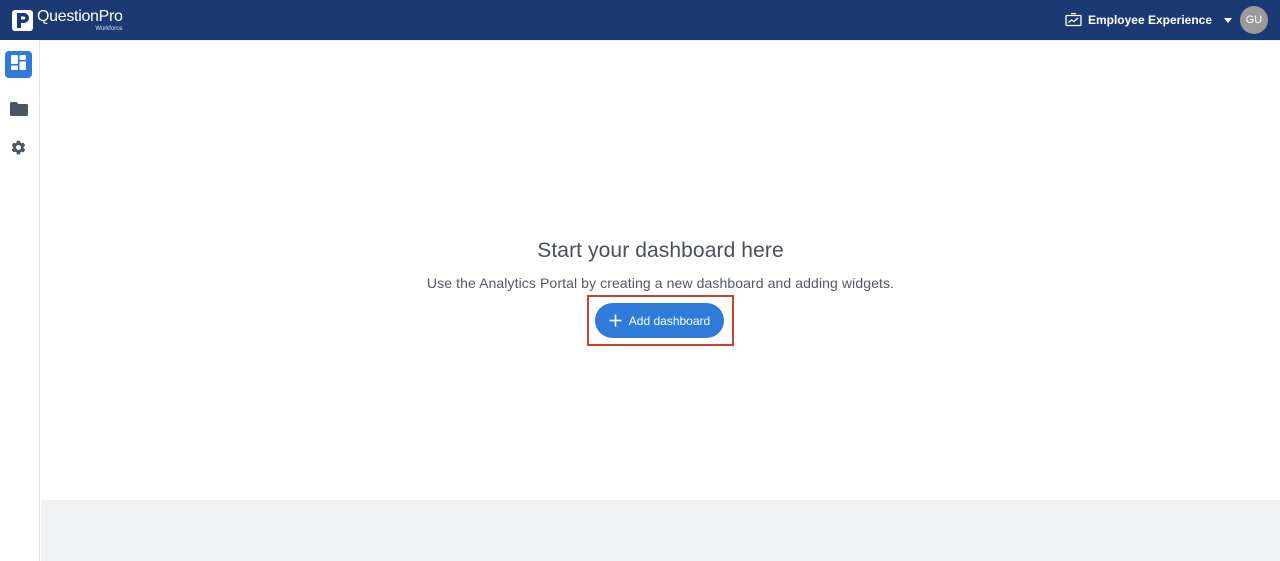 This screenshot has width=1280, height=561. What do you see at coordinates (615, 320) in the screenshot?
I see `plus-icon` at bounding box center [615, 320].